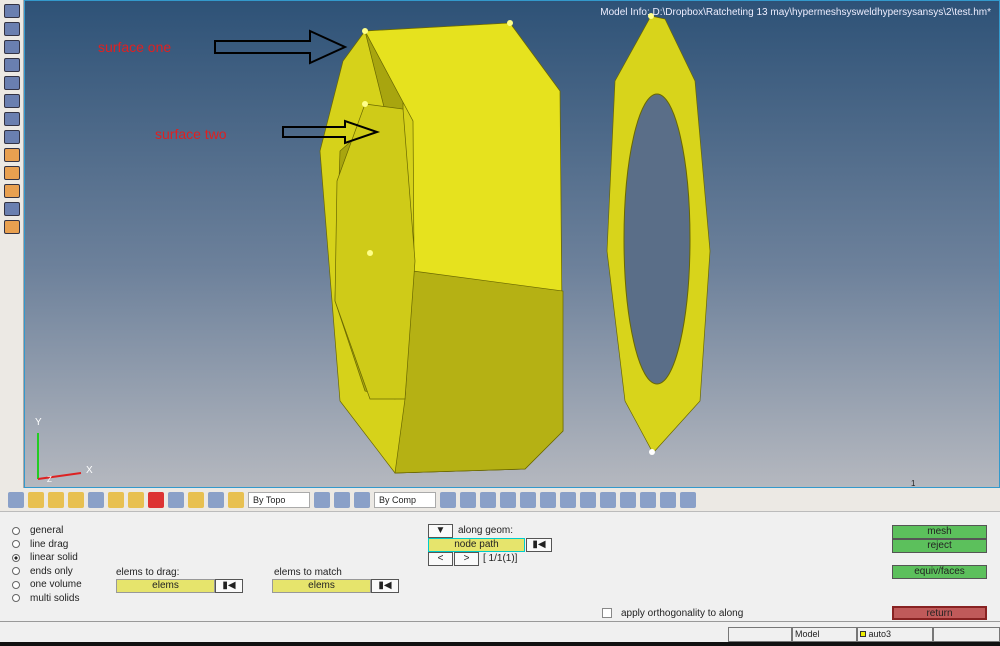  What do you see at coordinates (76, 499) in the screenshot?
I see `folder-icon` at bounding box center [76, 499].